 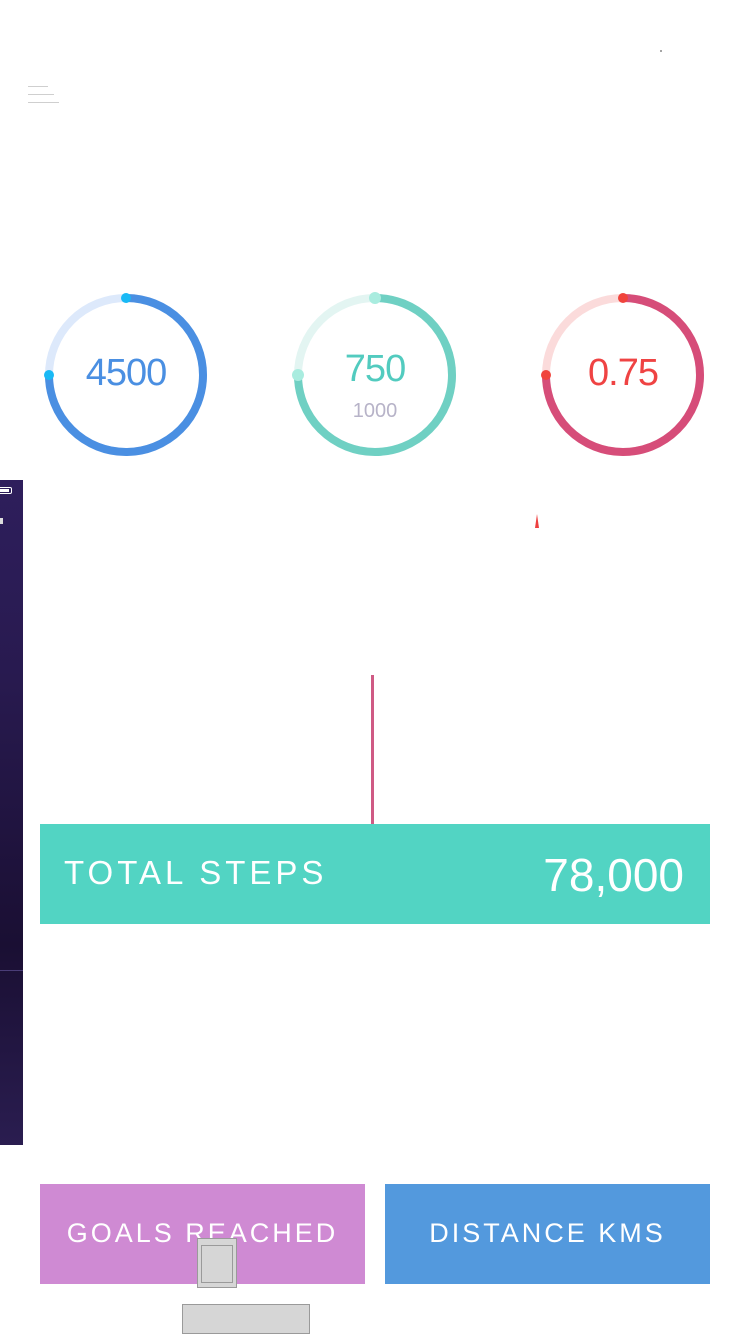 I want to click on steps-ring-value: 4500, so click(x=126, y=373).